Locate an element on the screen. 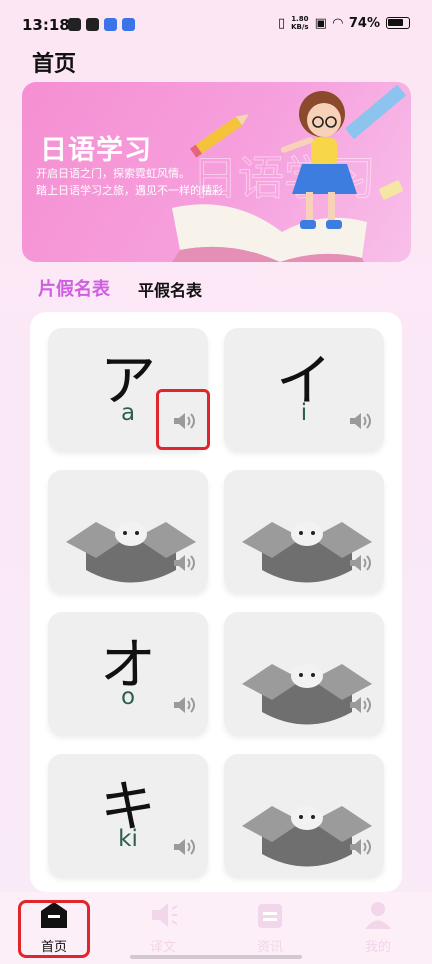 This screenshot has width=432, height=964. status-time: 13:18 is located at coordinates (46, 25).